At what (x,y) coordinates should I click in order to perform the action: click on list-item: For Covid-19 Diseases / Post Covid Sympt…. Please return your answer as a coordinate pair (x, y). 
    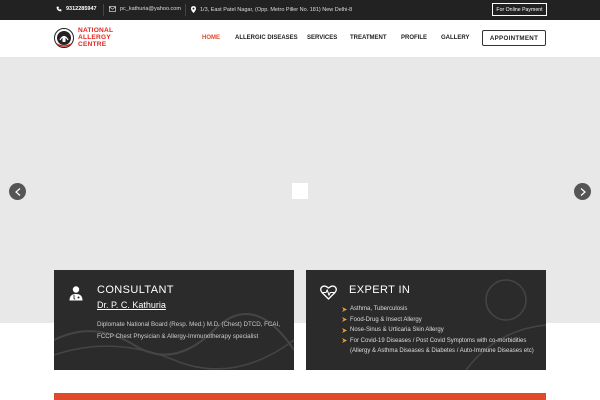
    Looking at the image, I should click on (442, 346).